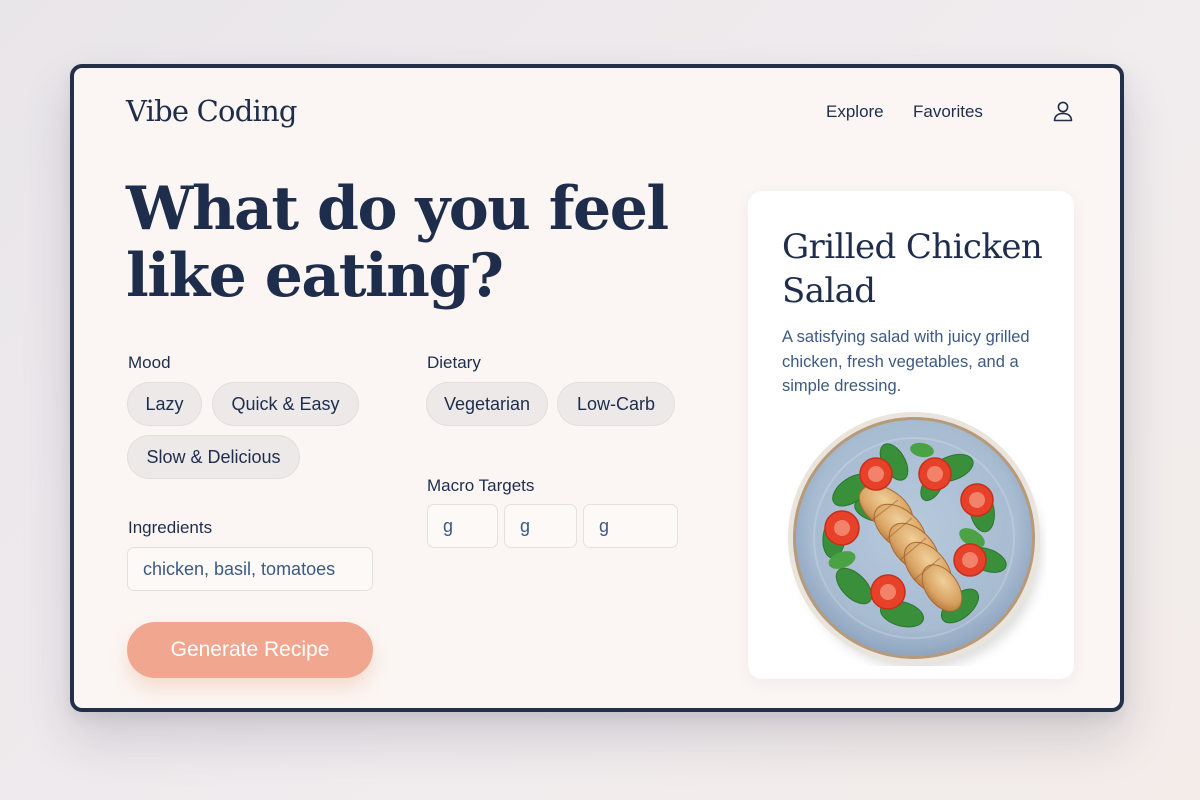 Image resolution: width=1200 pixels, height=800 pixels. Describe the element at coordinates (250, 569) in the screenshot. I see `ingredients-input` at that location.